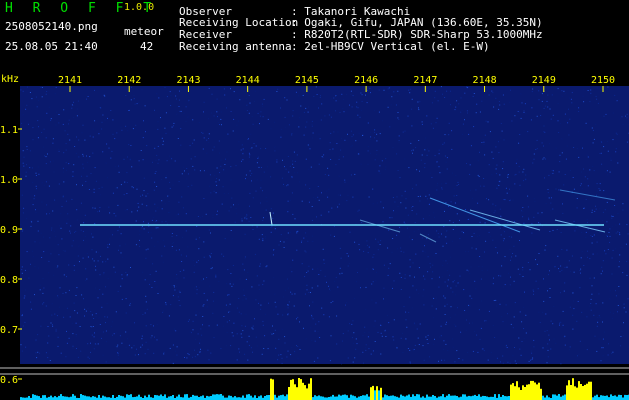  What do you see at coordinates (248, 80) in the screenshot?
I see `time-tick-label: 2144` at bounding box center [248, 80].